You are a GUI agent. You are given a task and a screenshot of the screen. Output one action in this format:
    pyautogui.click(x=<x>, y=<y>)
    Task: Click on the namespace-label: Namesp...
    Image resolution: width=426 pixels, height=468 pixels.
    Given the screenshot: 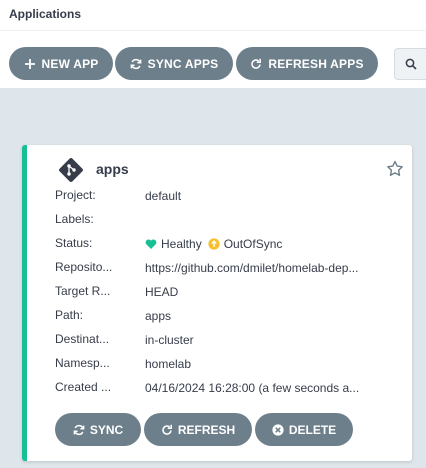 What is the action you would take?
    pyautogui.click(x=82, y=363)
    